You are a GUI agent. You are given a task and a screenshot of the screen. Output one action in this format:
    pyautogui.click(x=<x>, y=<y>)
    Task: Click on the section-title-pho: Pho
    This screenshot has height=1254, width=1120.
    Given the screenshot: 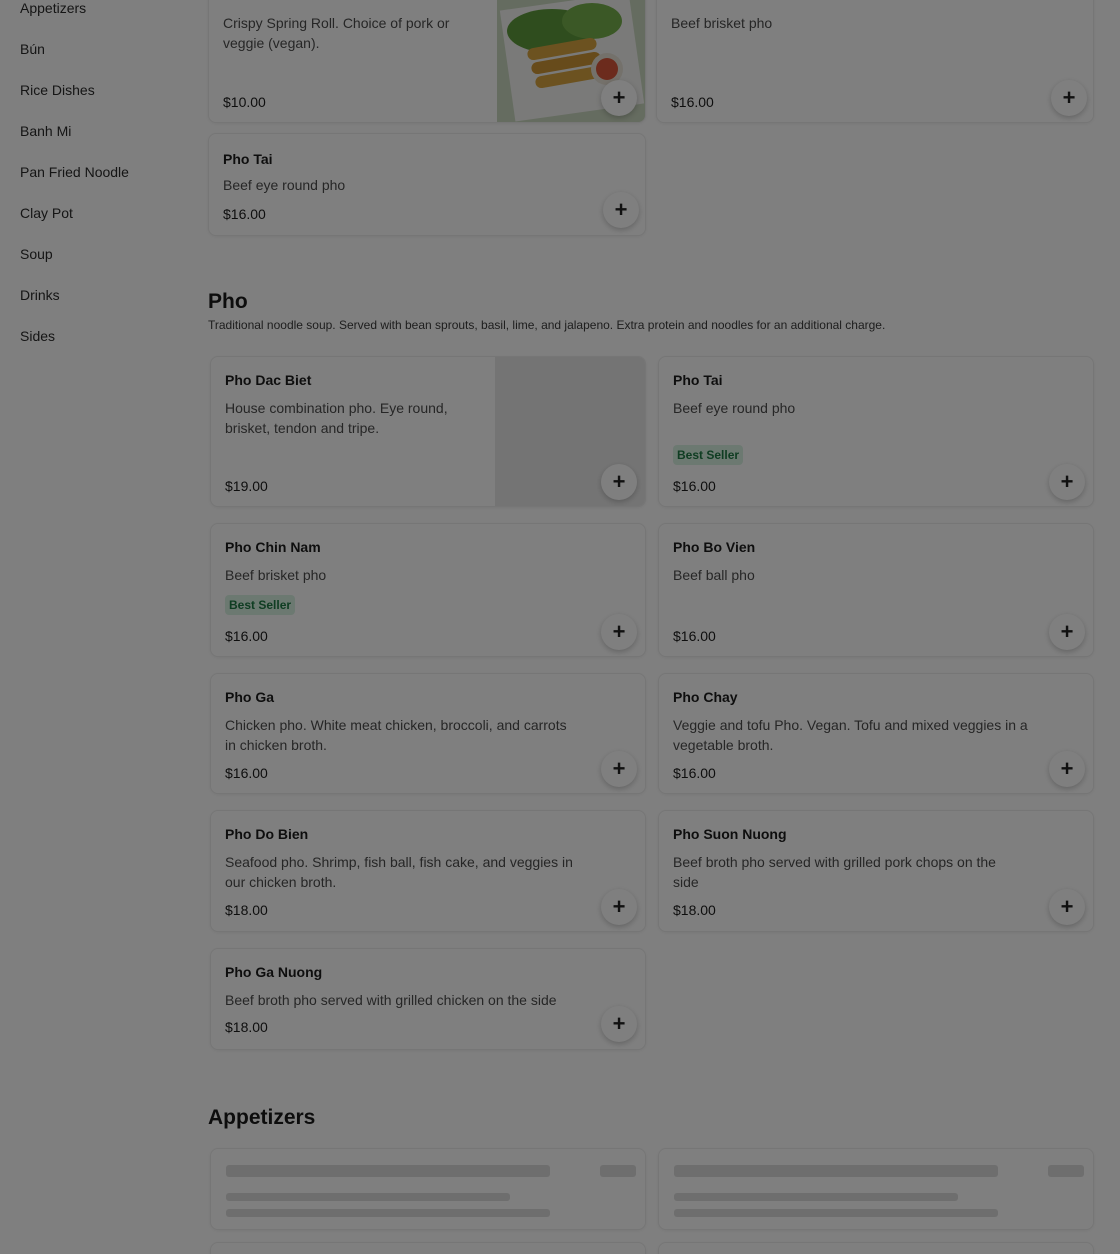 What is the action you would take?
    pyautogui.click(x=228, y=301)
    